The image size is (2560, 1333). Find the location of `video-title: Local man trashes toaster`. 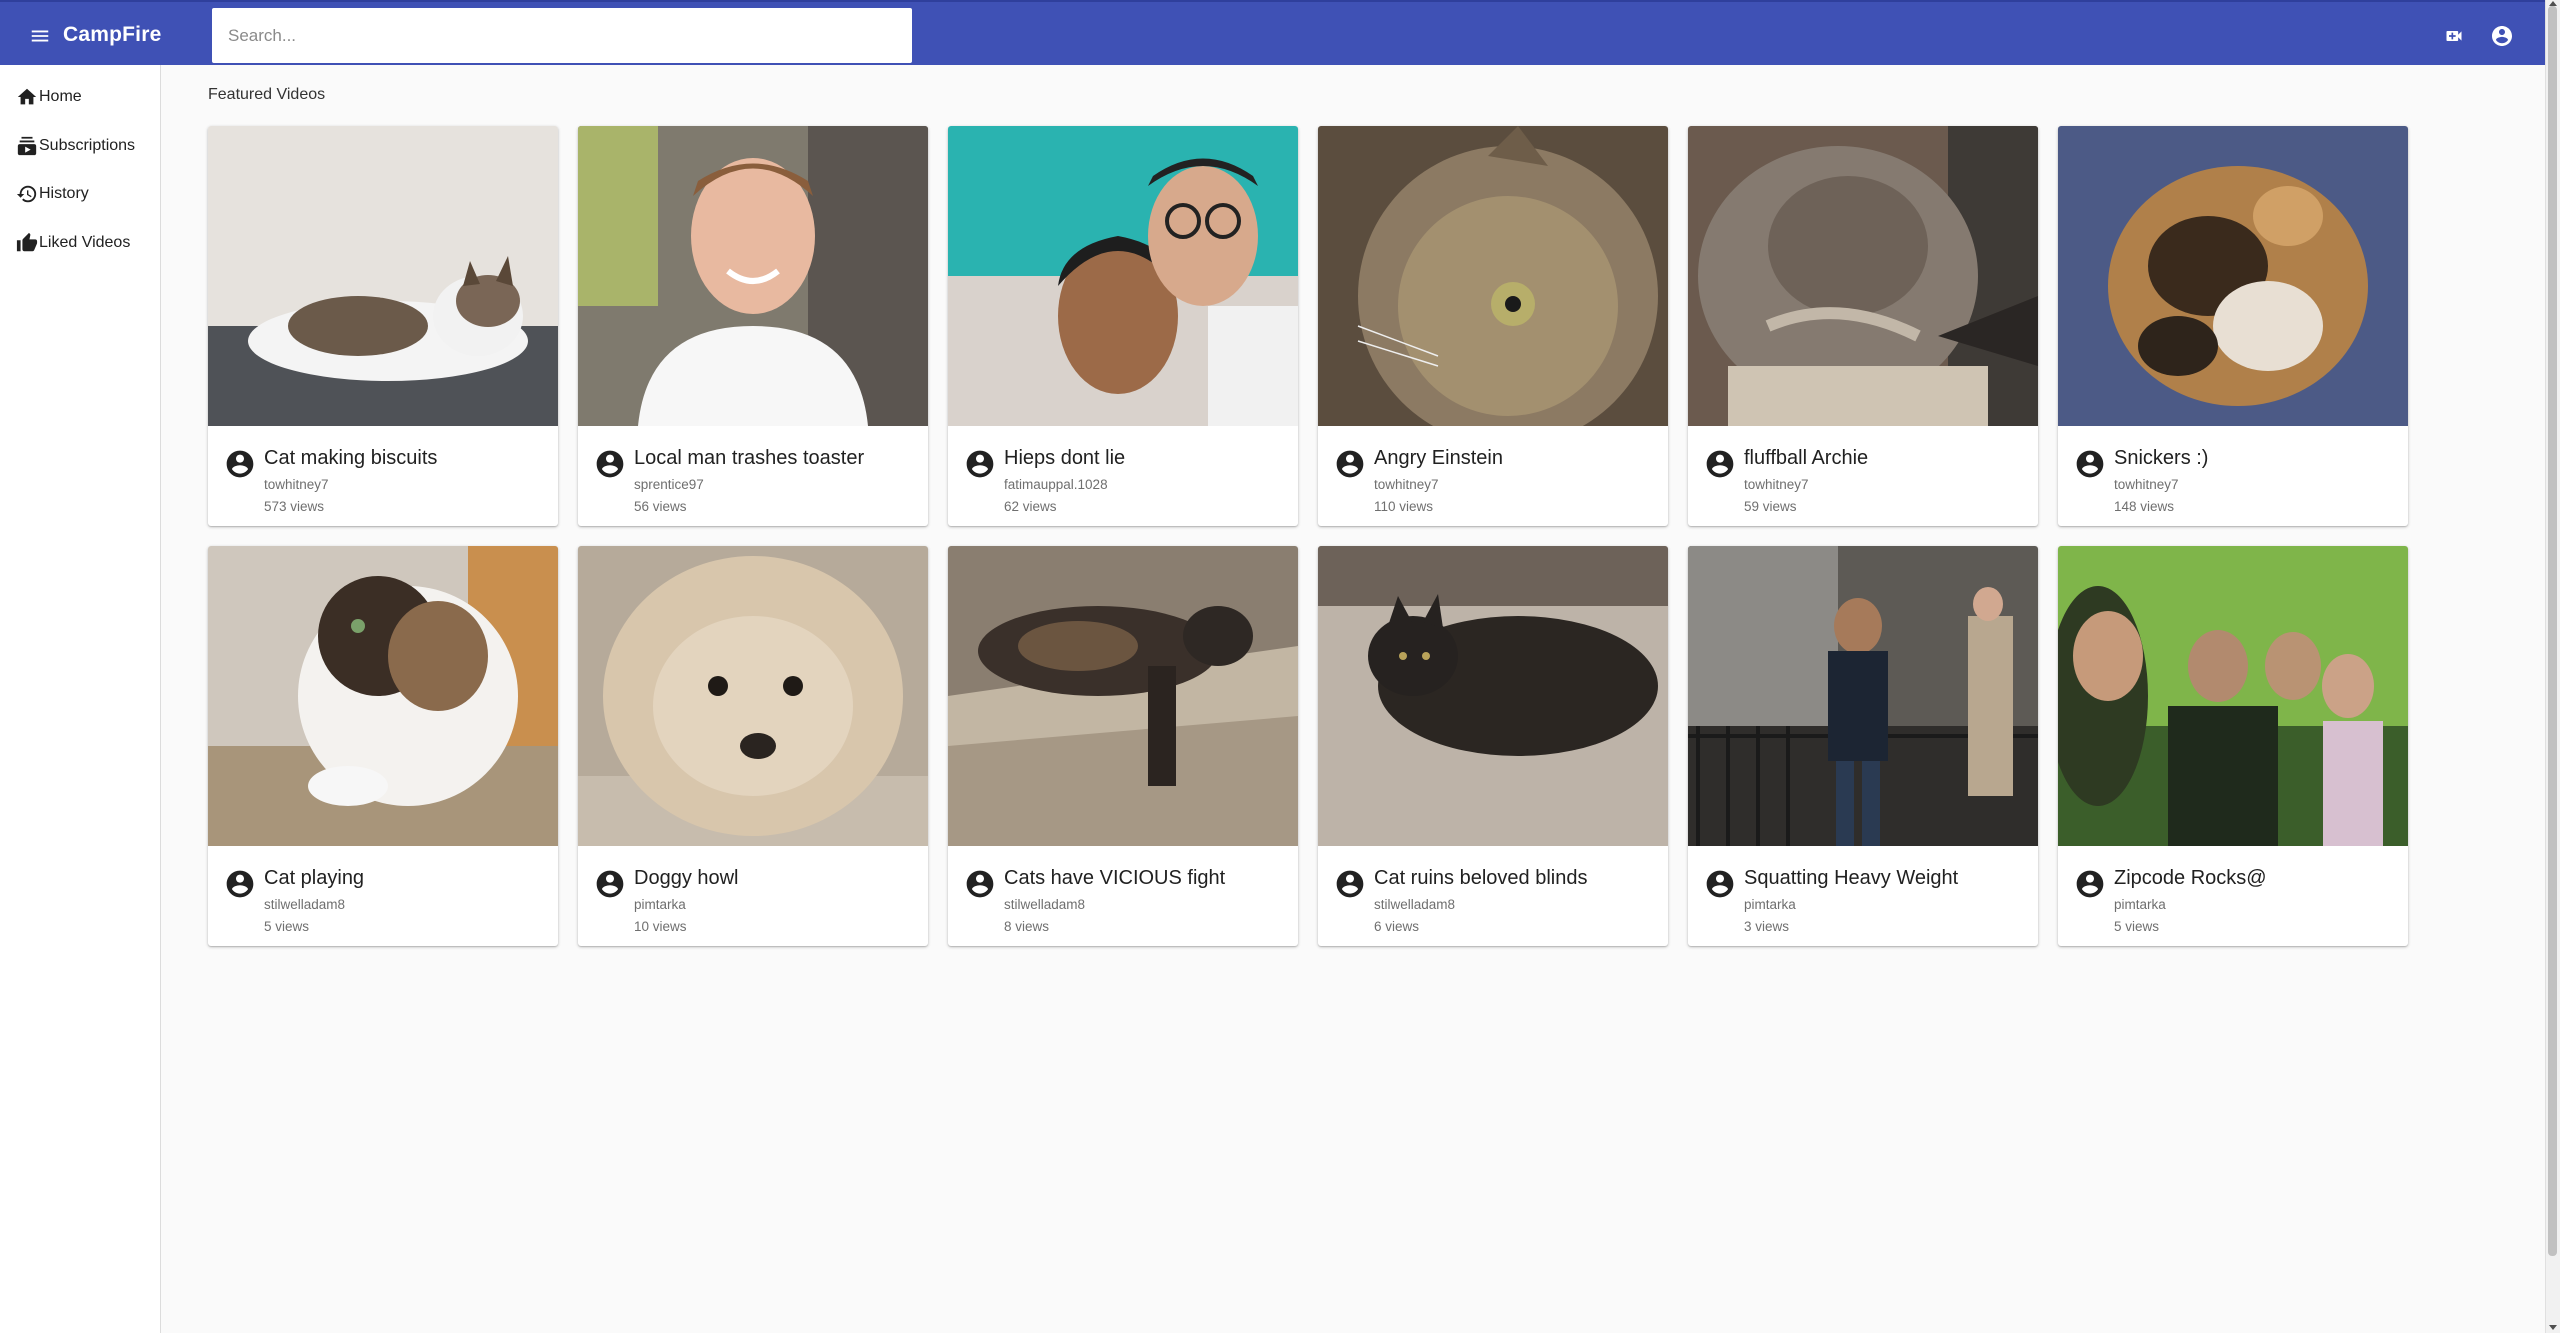

video-title: Local man trashes toaster is located at coordinates (749, 458).